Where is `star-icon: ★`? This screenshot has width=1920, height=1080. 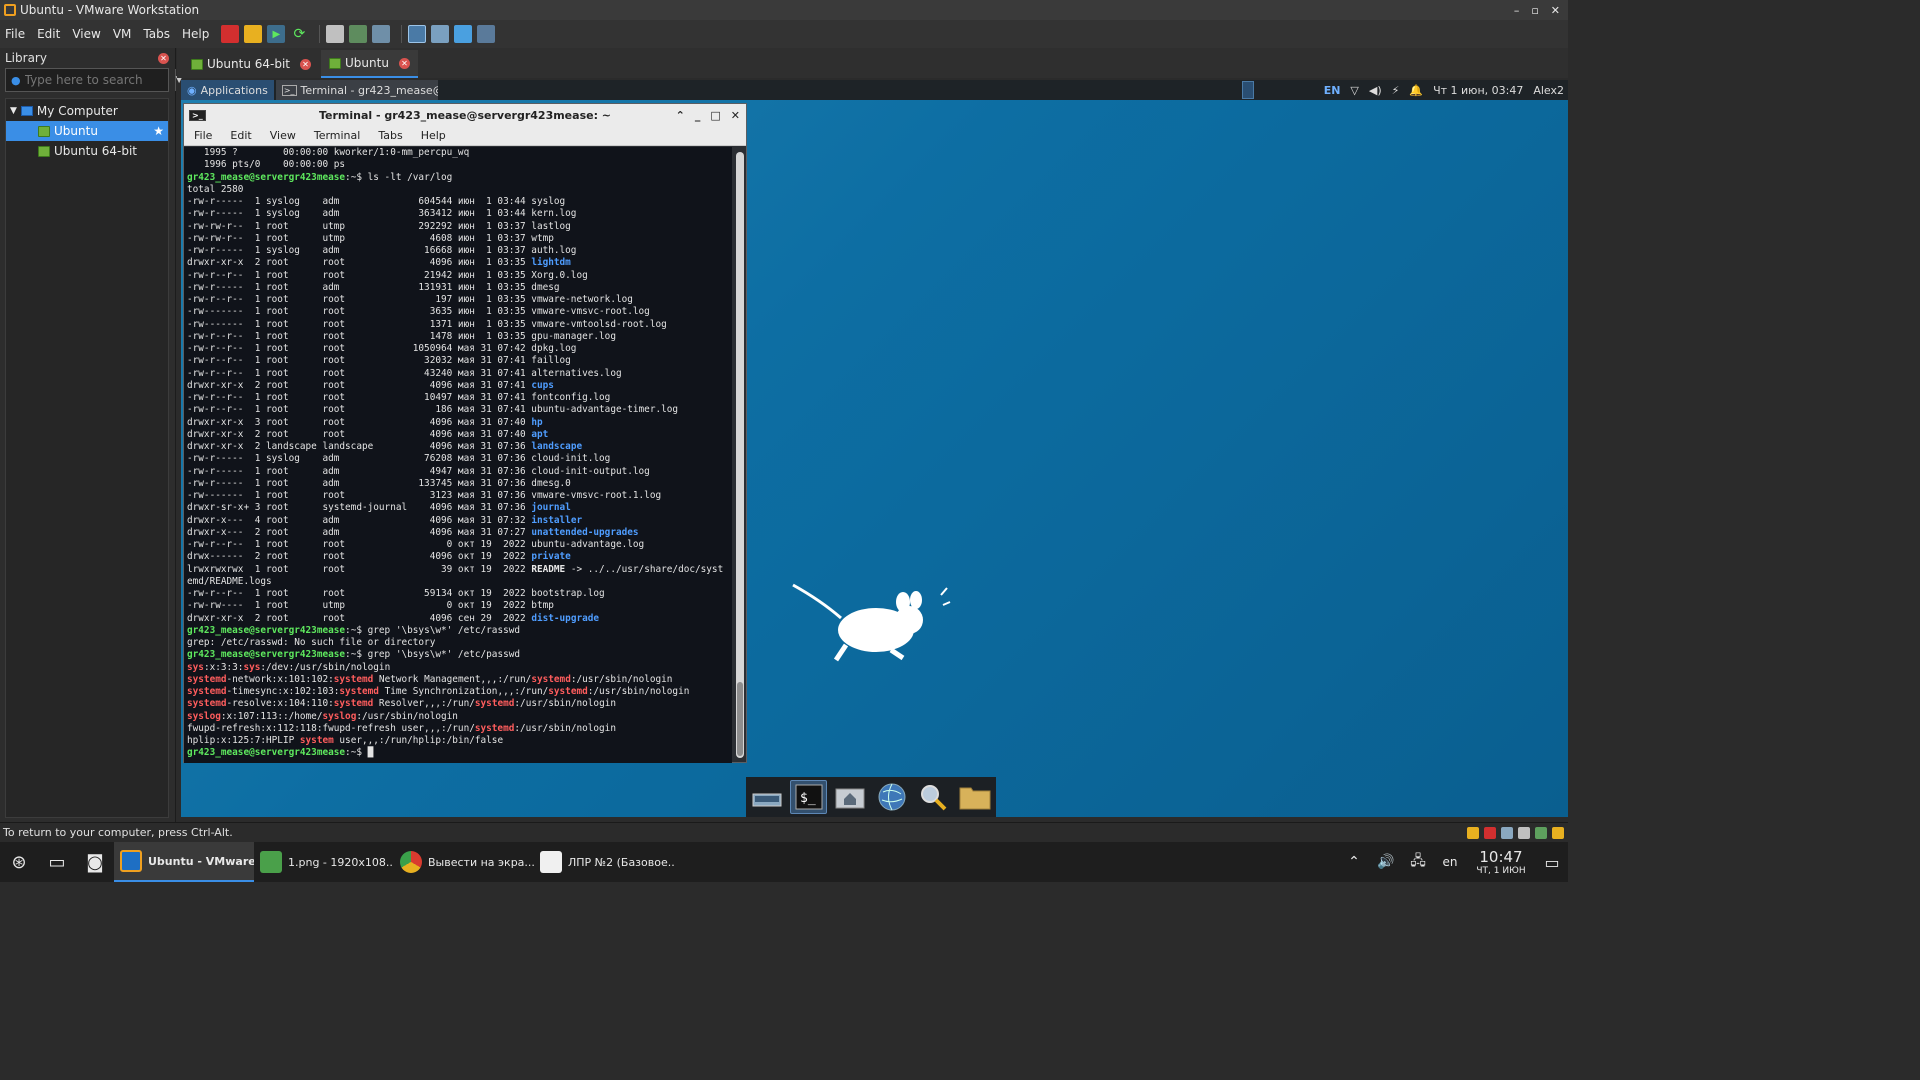 star-icon: ★ is located at coordinates (158, 131).